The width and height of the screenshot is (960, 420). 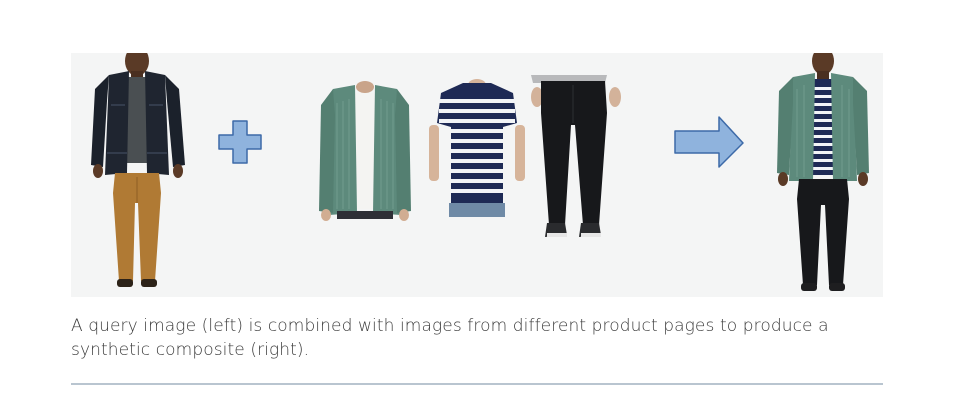 What do you see at coordinates (365, 151) in the screenshot?
I see `product-image-cardigan` at bounding box center [365, 151].